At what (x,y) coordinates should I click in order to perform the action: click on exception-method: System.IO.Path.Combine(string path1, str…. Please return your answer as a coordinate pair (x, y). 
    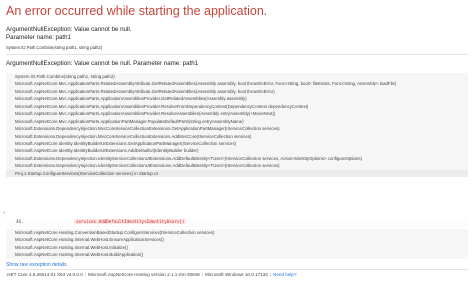
    Looking at the image, I should click on (54, 47).